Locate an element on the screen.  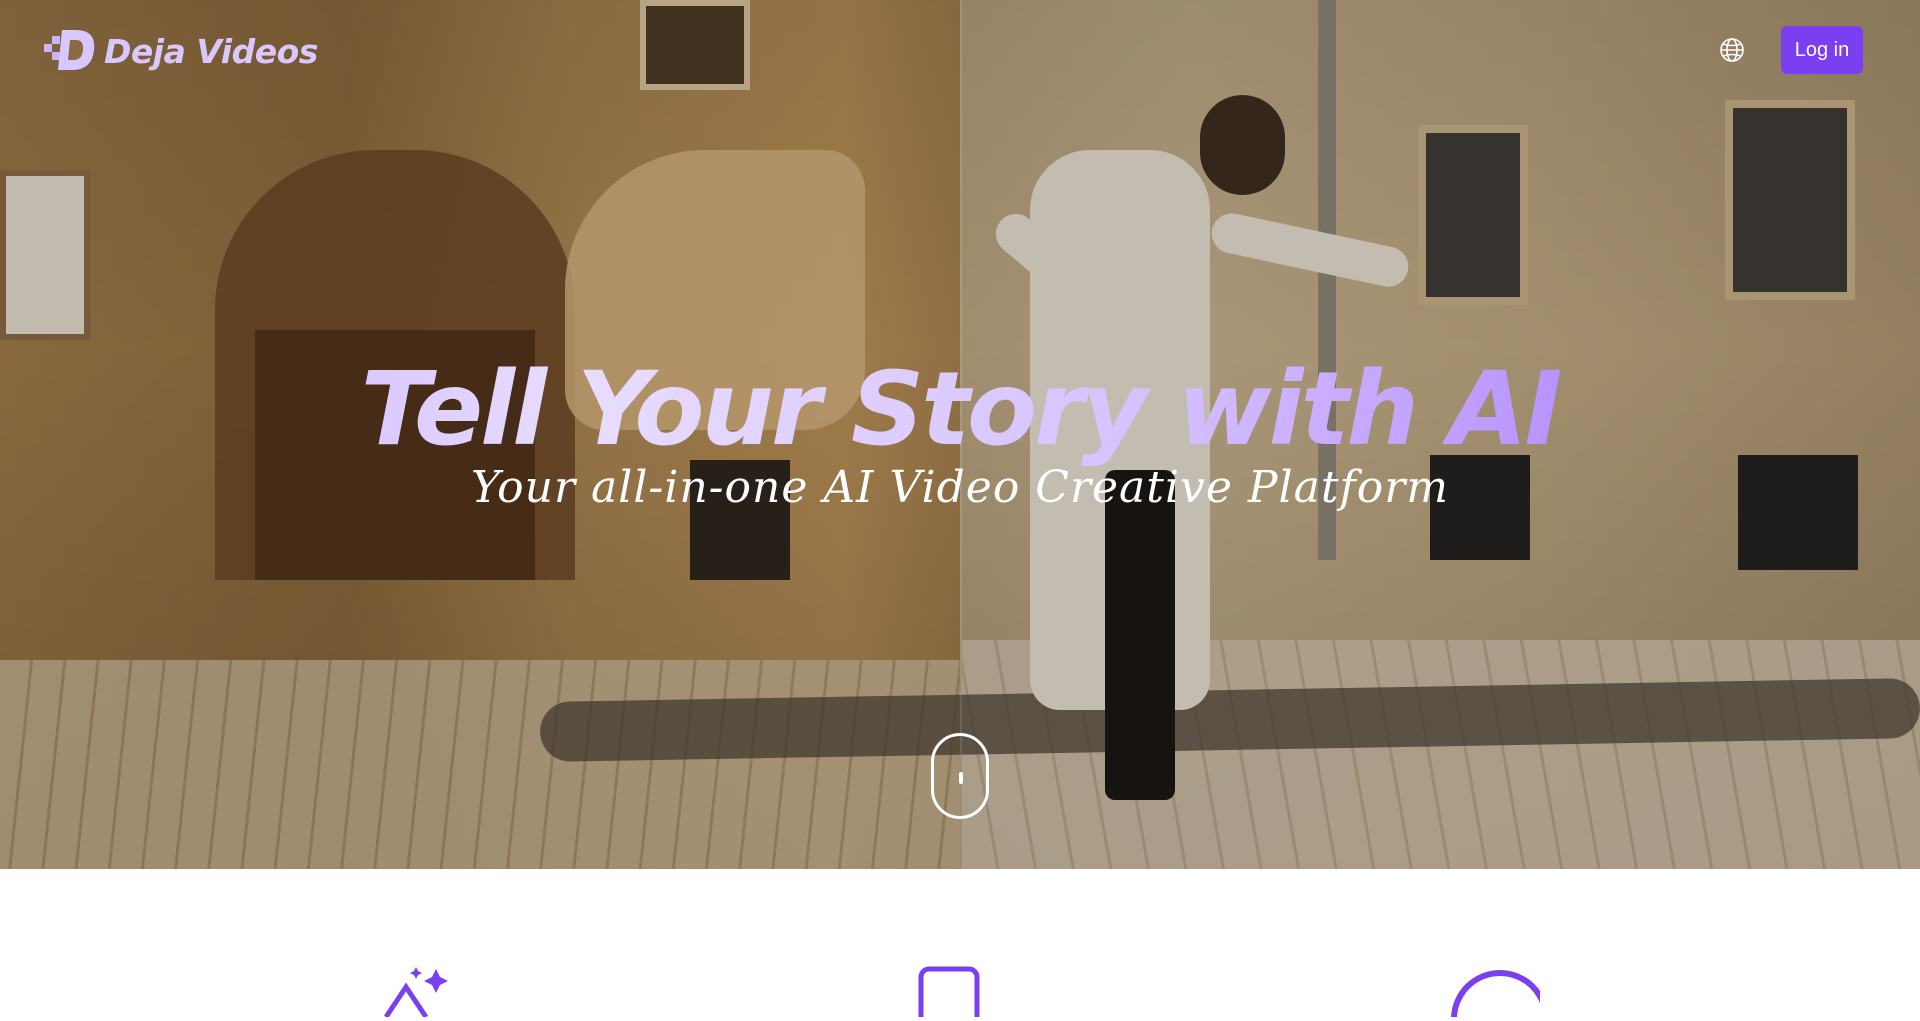
mouse-scroll-icon is located at coordinates (960, 776).